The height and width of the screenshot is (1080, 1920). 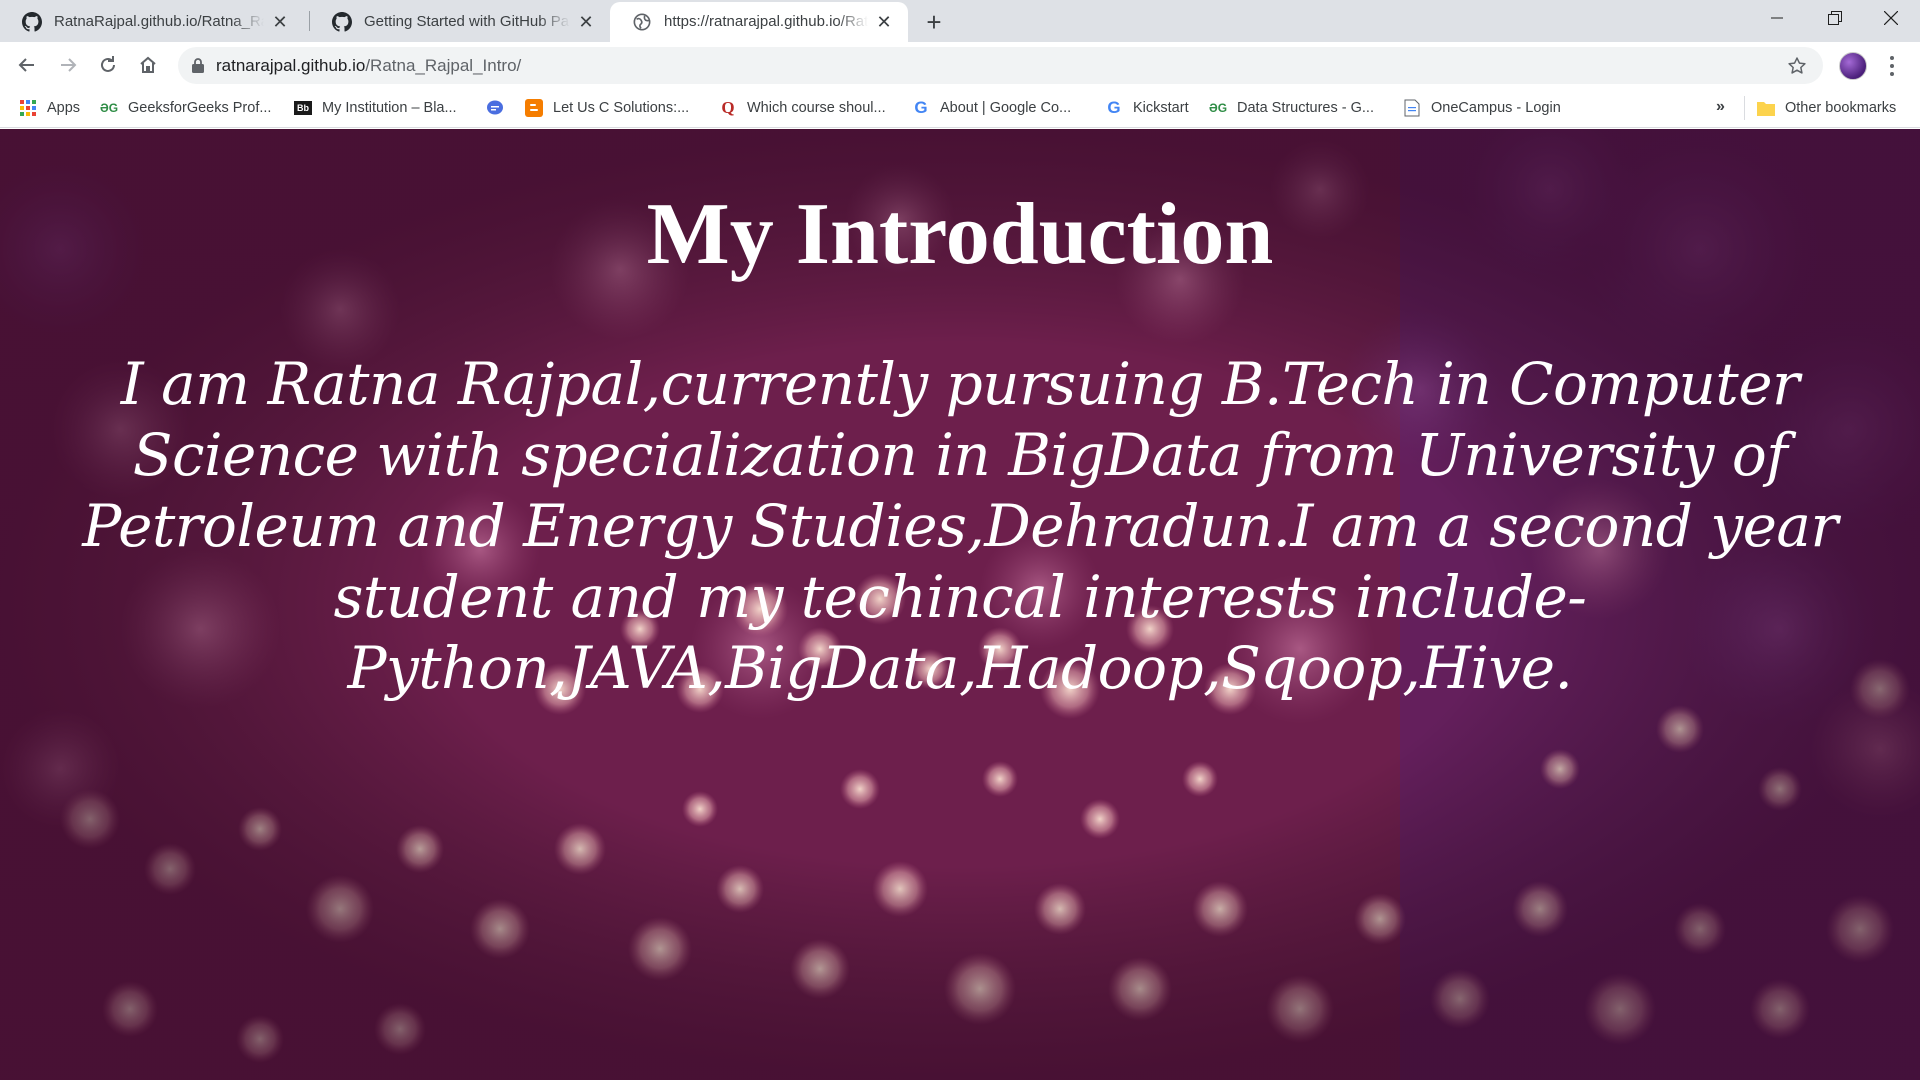 I want to click on apps-grid-icon, so click(x=28, y=108).